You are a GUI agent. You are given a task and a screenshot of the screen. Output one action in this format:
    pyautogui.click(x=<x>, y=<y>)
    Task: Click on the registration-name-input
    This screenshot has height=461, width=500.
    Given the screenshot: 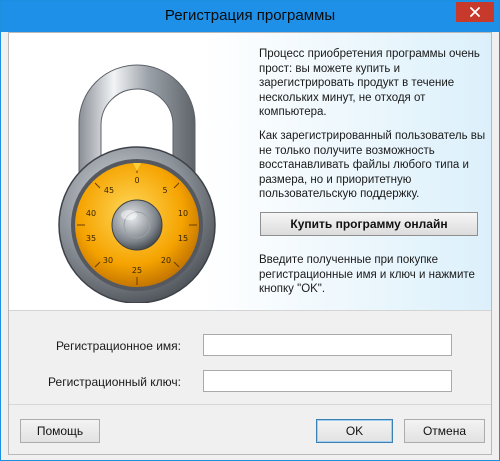 What is the action you would take?
    pyautogui.click(x=327, y=345)
    